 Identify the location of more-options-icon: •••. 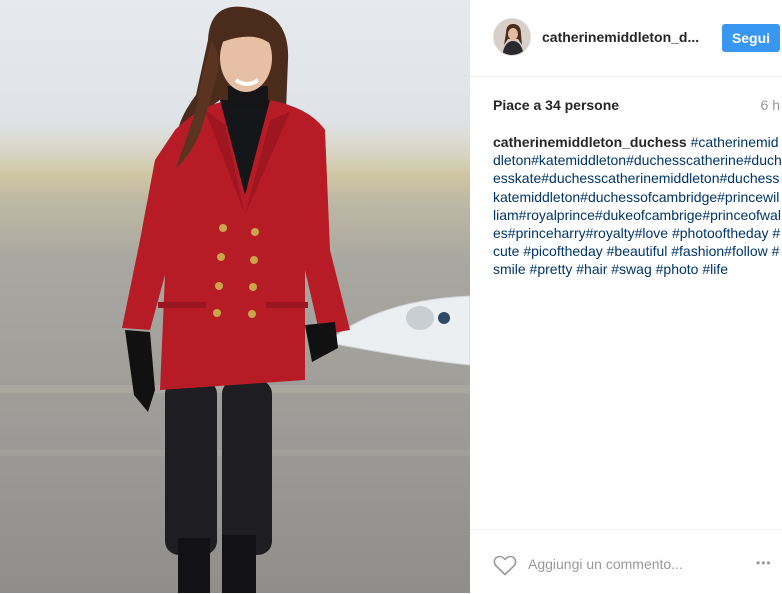
(764, 563).